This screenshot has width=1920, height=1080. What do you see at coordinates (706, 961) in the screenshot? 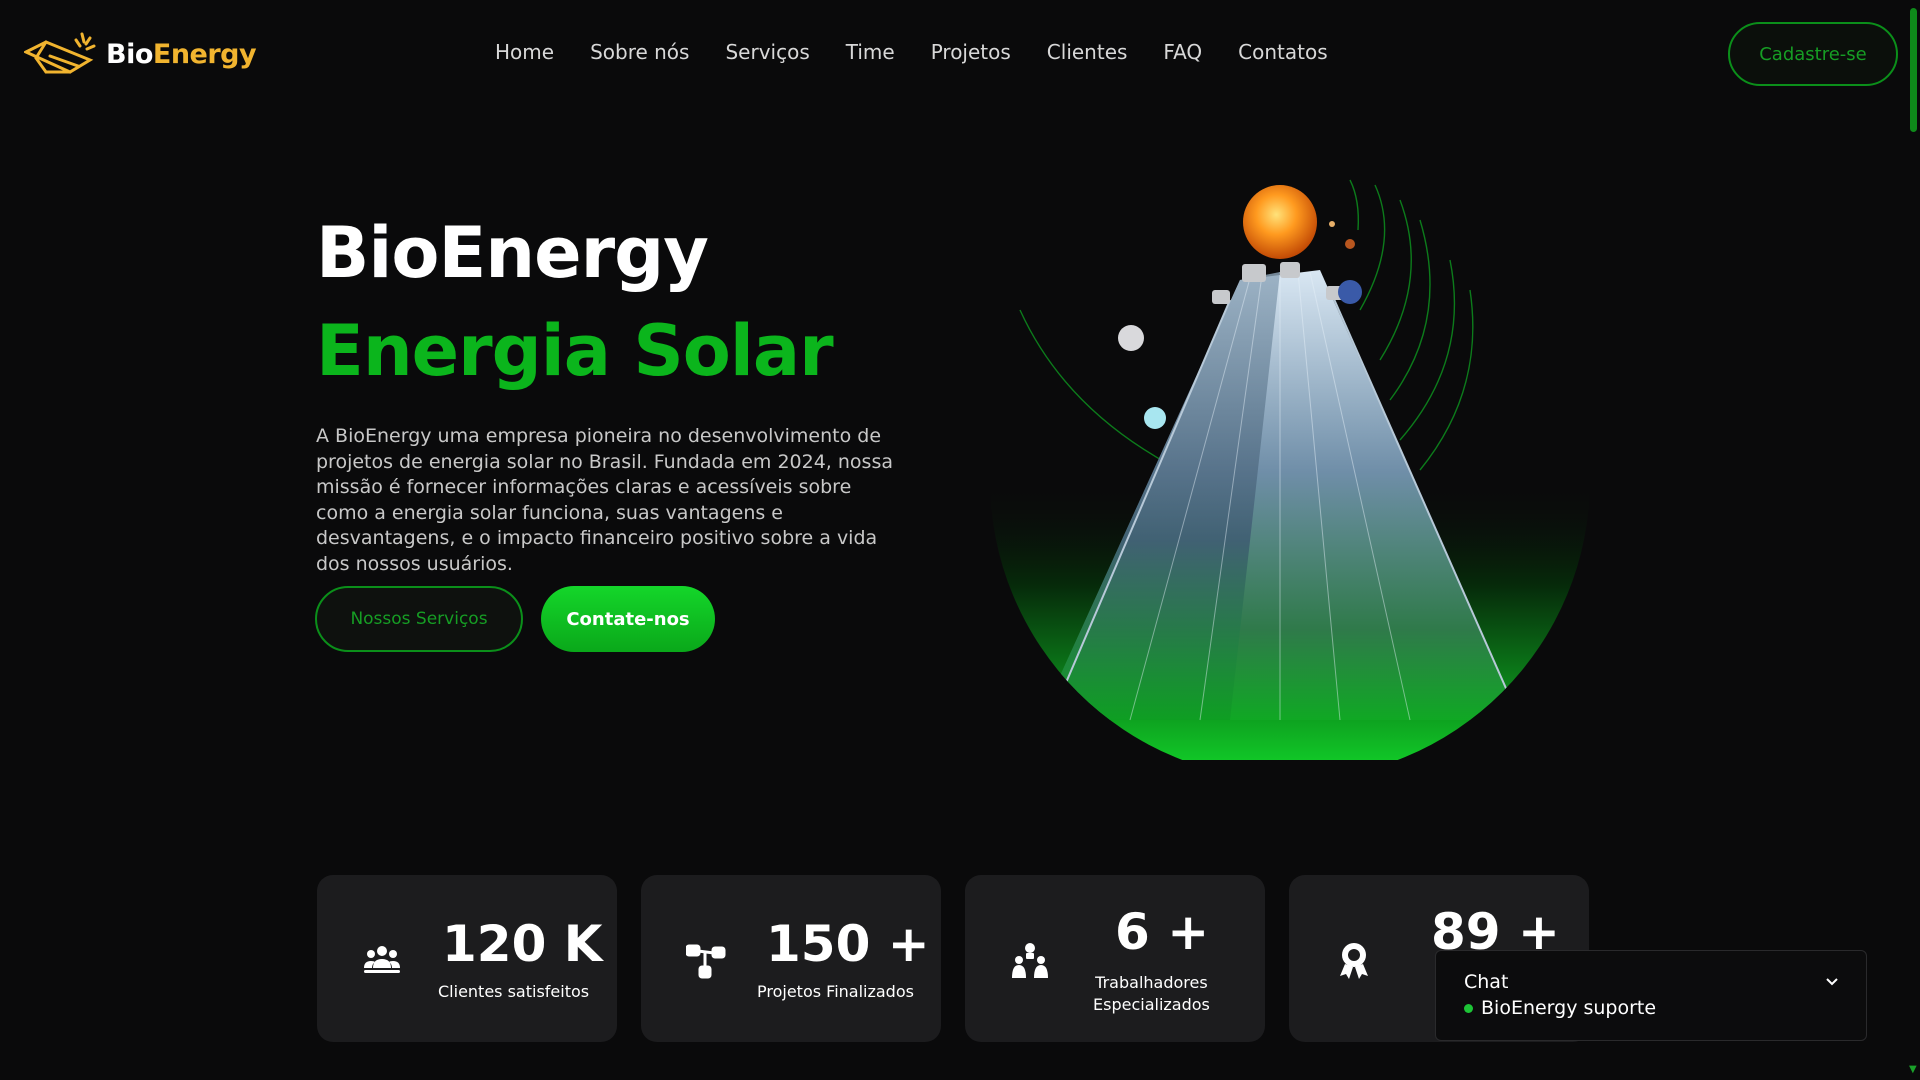
I see `project-nodes-icon` at bounding box center [706, 961].